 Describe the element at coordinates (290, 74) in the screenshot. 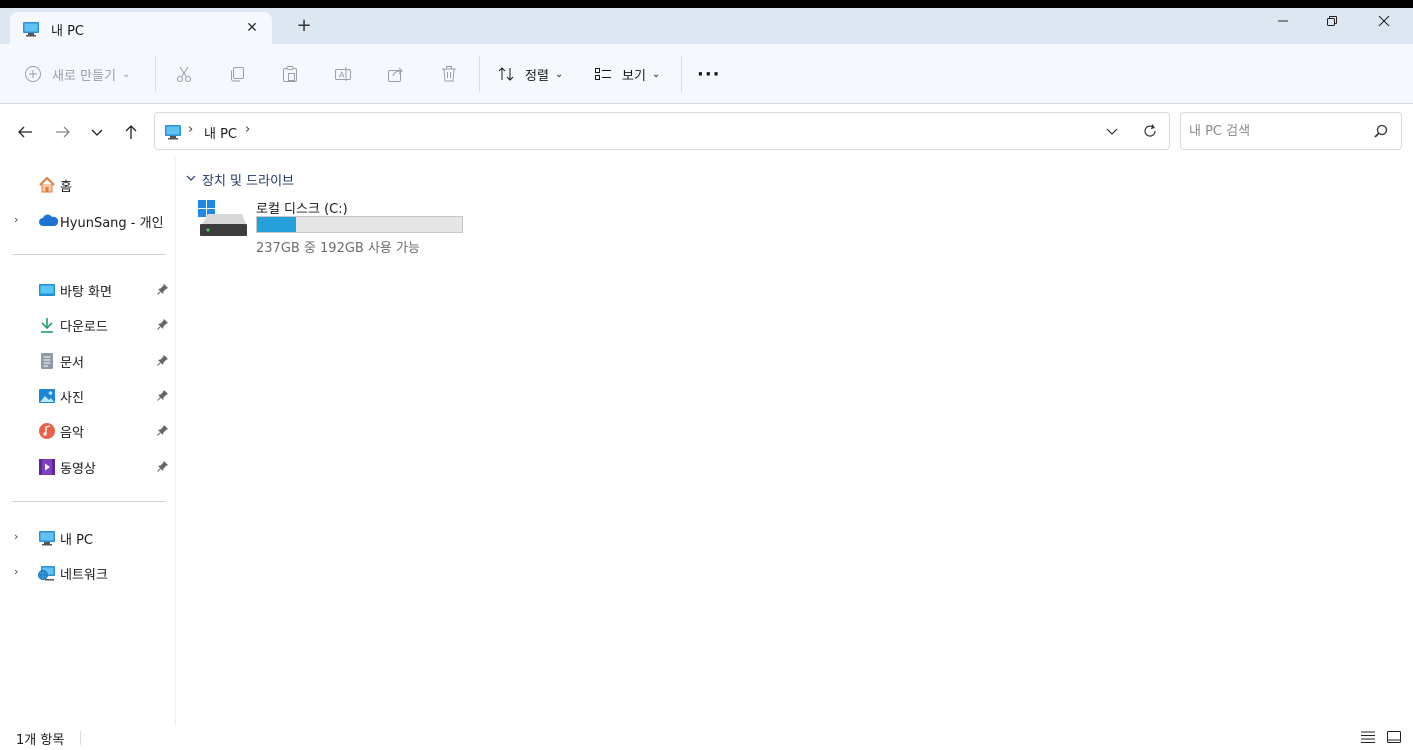

I see `paste-button` at that location.